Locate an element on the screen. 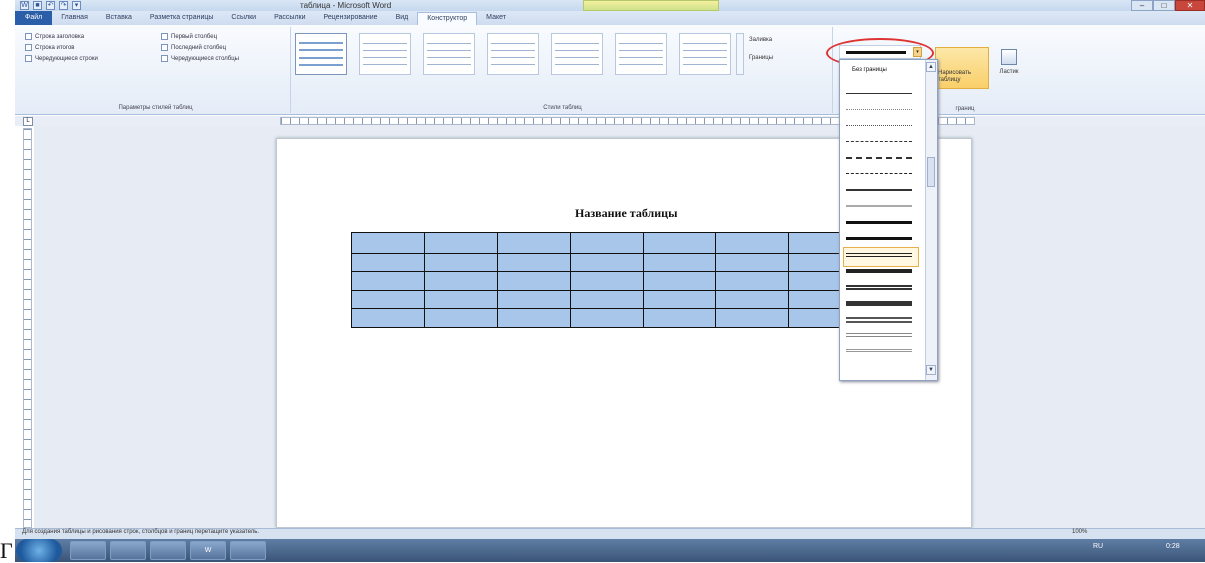  save-icon: ■ is located at coordinates (37, 5).